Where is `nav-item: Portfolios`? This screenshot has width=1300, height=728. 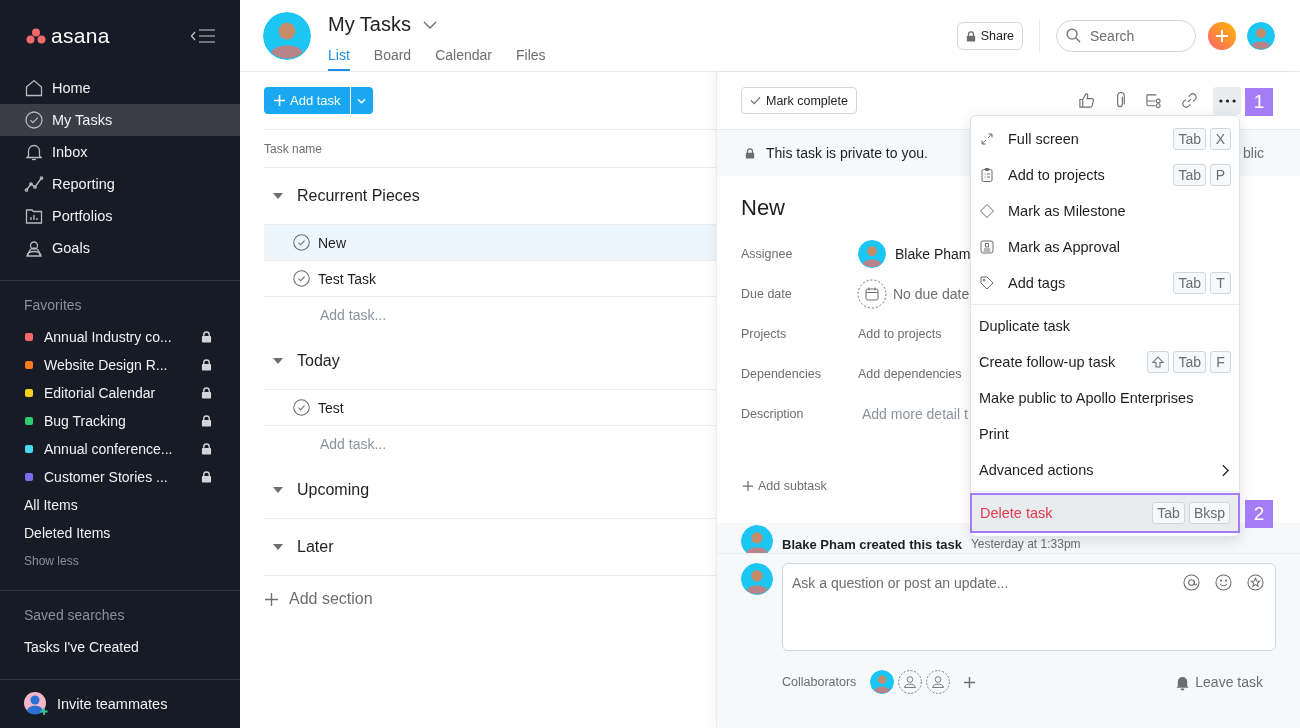
nav-item: Portfolios is located at coordinates (120, 216).